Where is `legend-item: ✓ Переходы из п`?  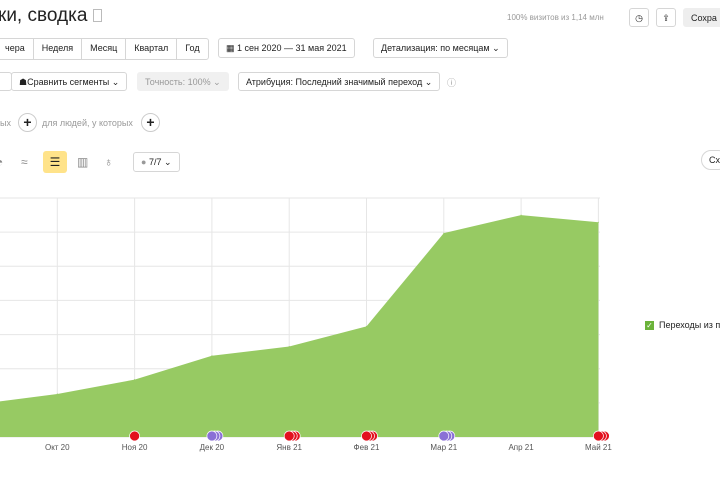 legend-item: ✓ Переходы из п is located at coordinates (682, 325).